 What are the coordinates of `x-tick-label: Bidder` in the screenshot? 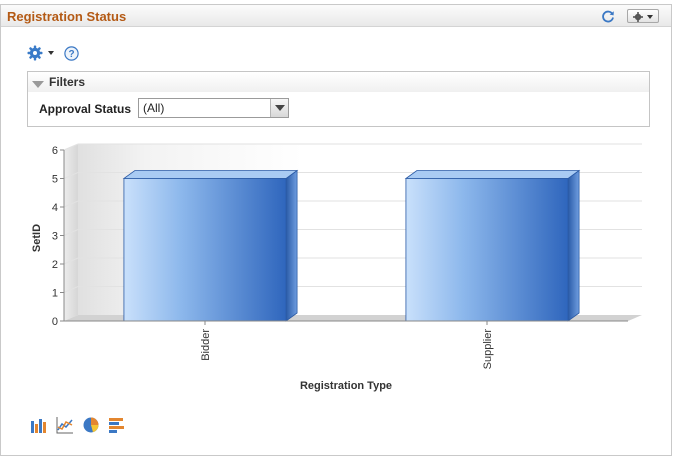 It's located at (206, 345).